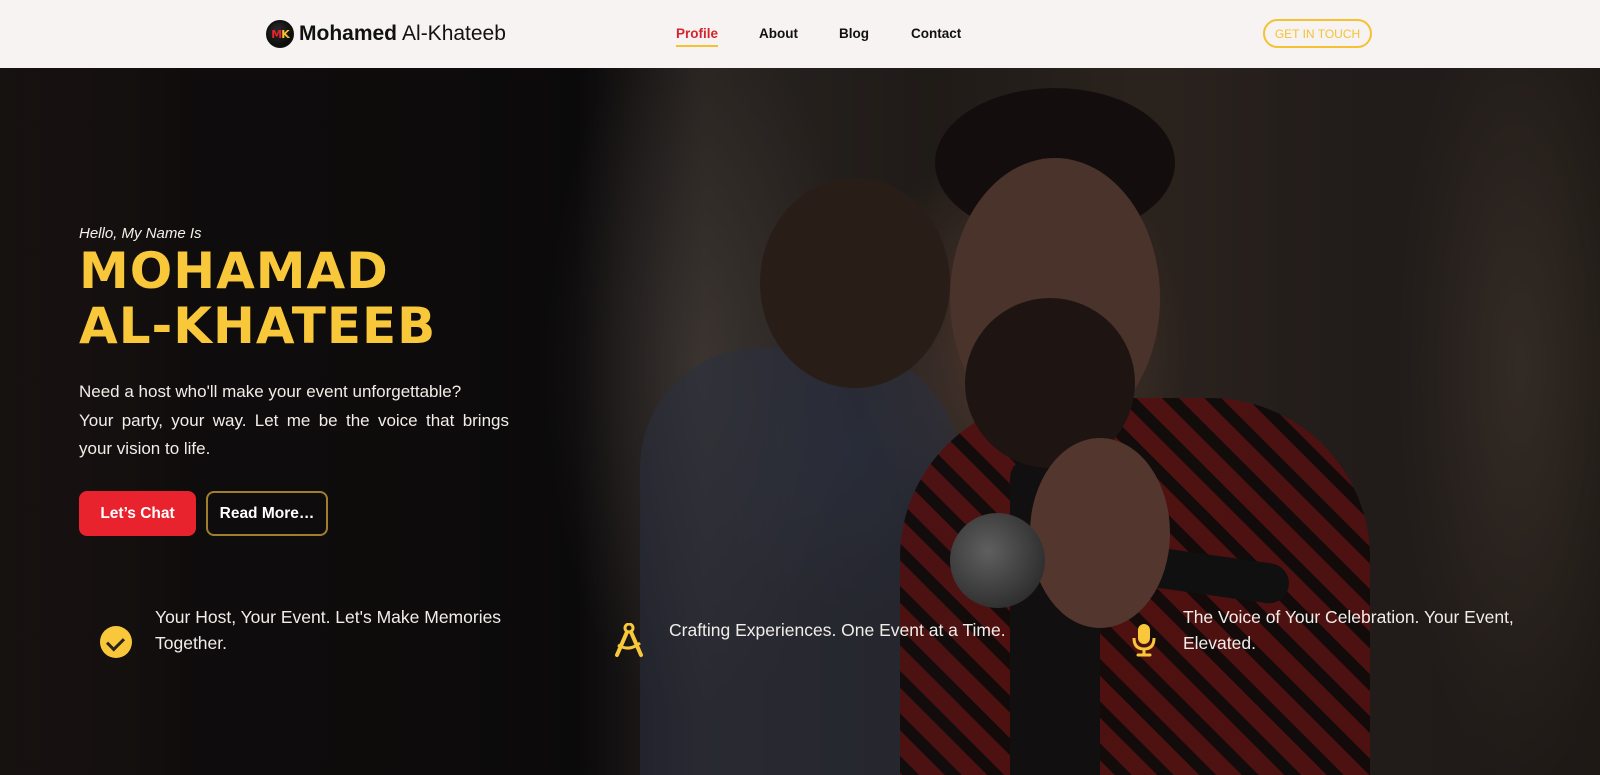 The image size is (1600, 775). What do you see at coordinates (936, 33) in the screenshot?
I see `nav-link-contact: Contact` at bounding box center [936, 33].